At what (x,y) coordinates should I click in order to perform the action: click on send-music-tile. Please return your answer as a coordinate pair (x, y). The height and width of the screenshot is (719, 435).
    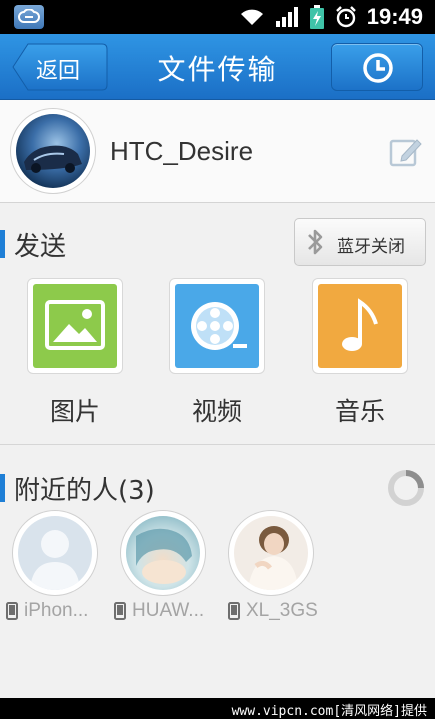
    Looking at the image, I should click on (360, 326).